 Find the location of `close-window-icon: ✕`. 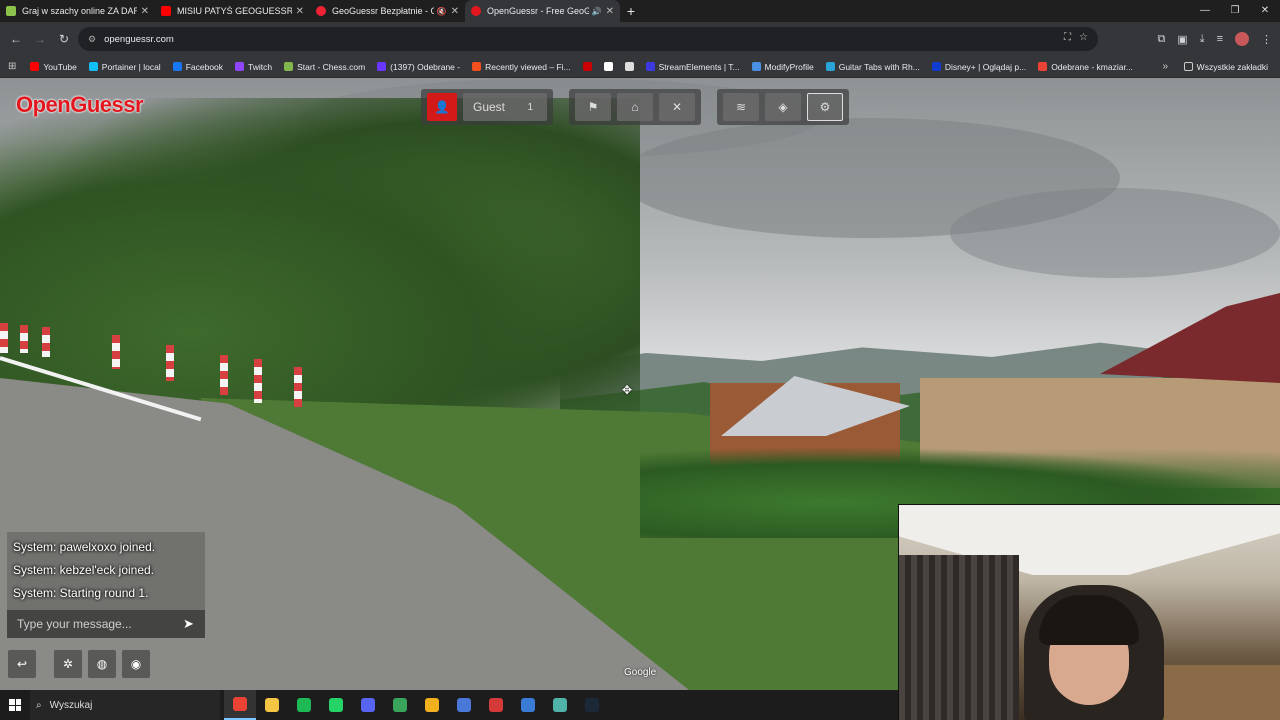

close-window-icon: ✕ is located at coordinates (1265, 11).